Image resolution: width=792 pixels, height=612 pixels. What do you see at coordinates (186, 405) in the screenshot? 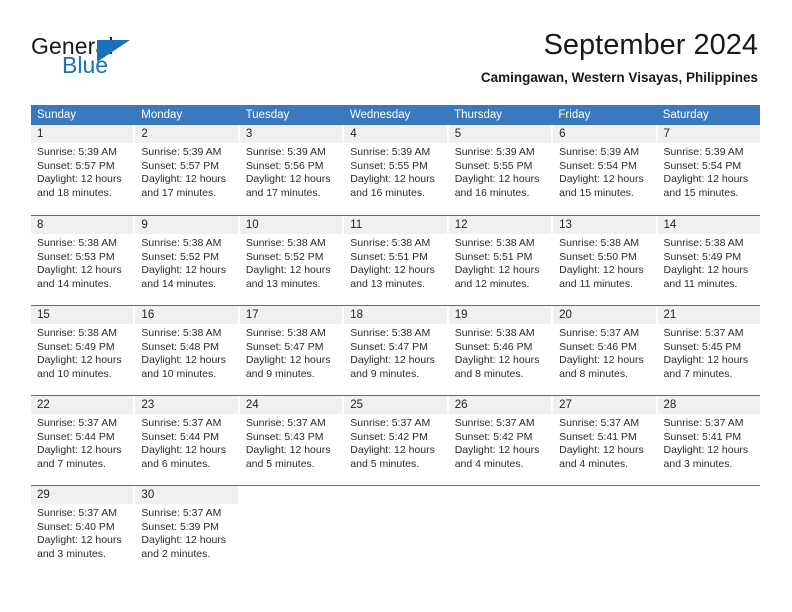
I see `day-number: 23` at bounding box center [186, 405].